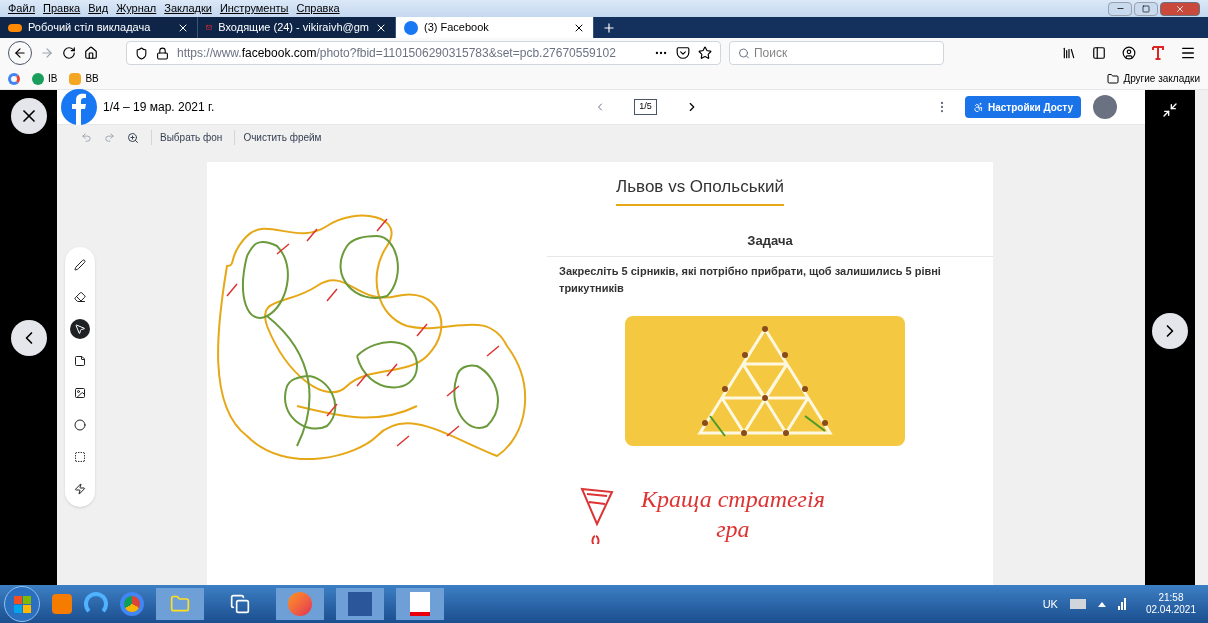 This screenshot has width=1208, height=623. What do you see at coordinates (132, 604) in the screenshot?
I see `chrome-icon` at bounding box center [132, 604].